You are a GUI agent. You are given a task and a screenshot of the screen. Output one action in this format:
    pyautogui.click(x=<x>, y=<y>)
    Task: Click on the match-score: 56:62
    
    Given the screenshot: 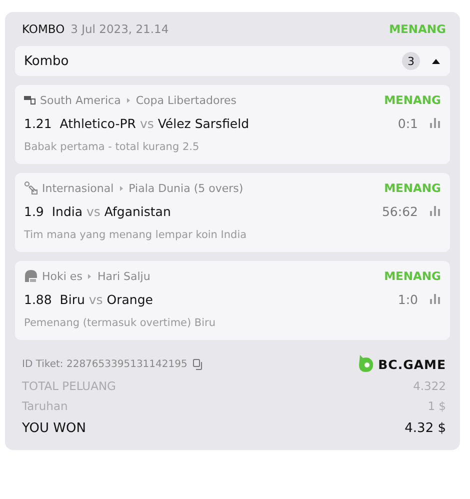 What is the action you would take?
    pyautogui.click(x=400, y=211)
    